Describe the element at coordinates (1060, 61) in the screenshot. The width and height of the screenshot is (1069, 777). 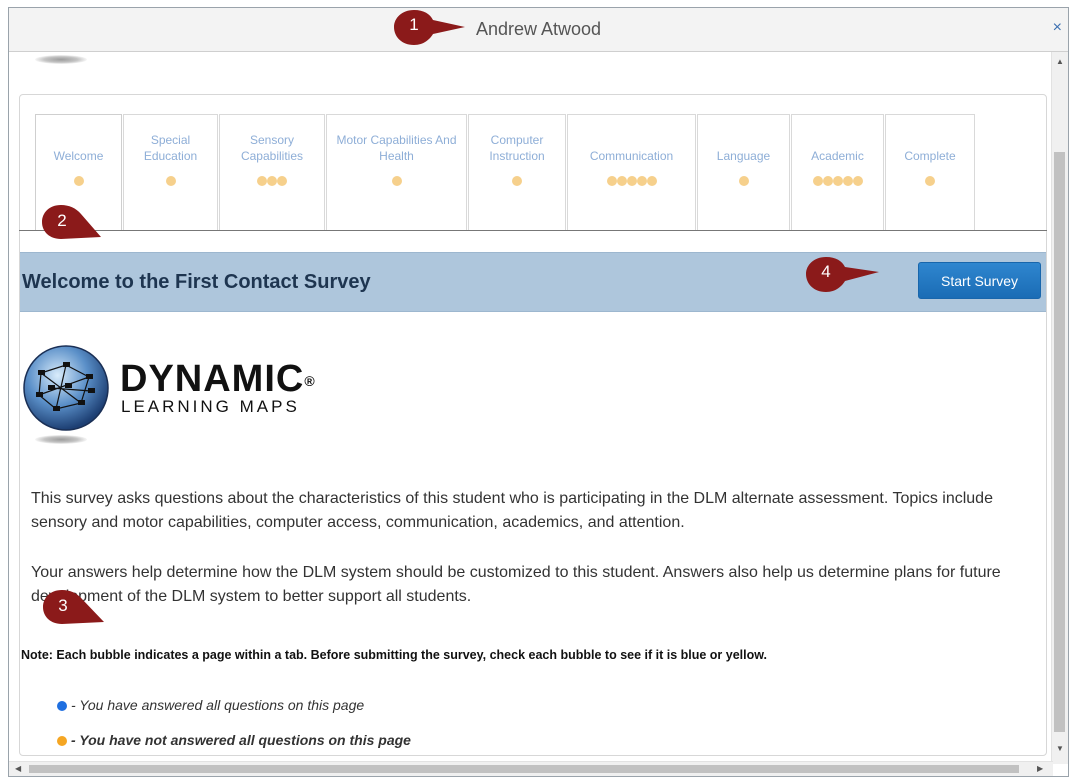
I see `scroll-up-icon: ▲` at that location.